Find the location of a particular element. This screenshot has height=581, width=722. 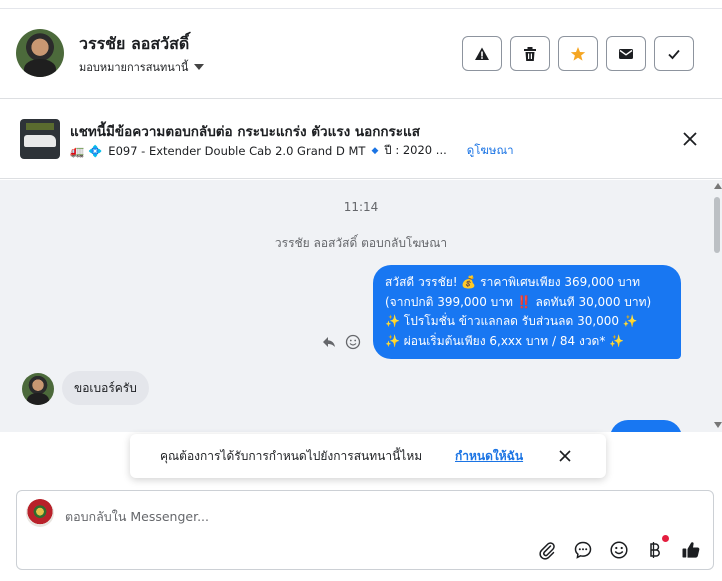

saved-reply-icon is located at coordinates (583, 550).